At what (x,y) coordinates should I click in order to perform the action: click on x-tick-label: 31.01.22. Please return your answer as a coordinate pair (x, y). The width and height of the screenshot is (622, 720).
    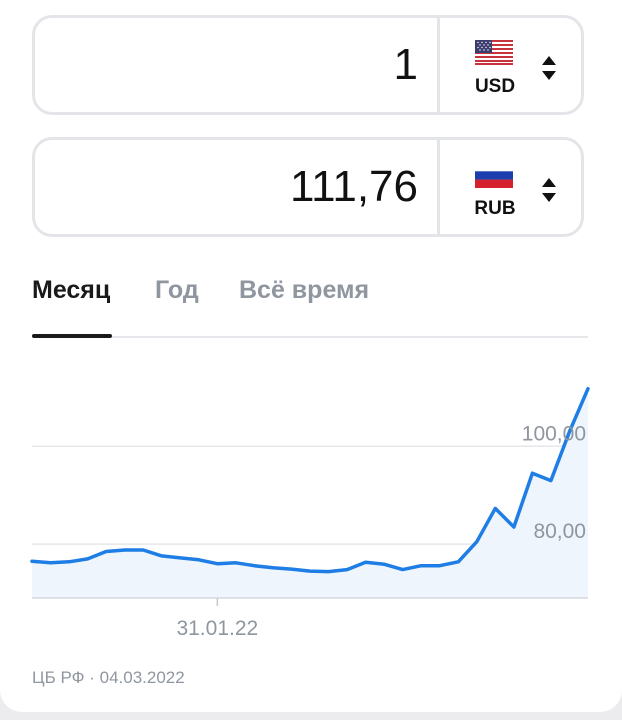
    Looking at the image, I should click on (217, 628).